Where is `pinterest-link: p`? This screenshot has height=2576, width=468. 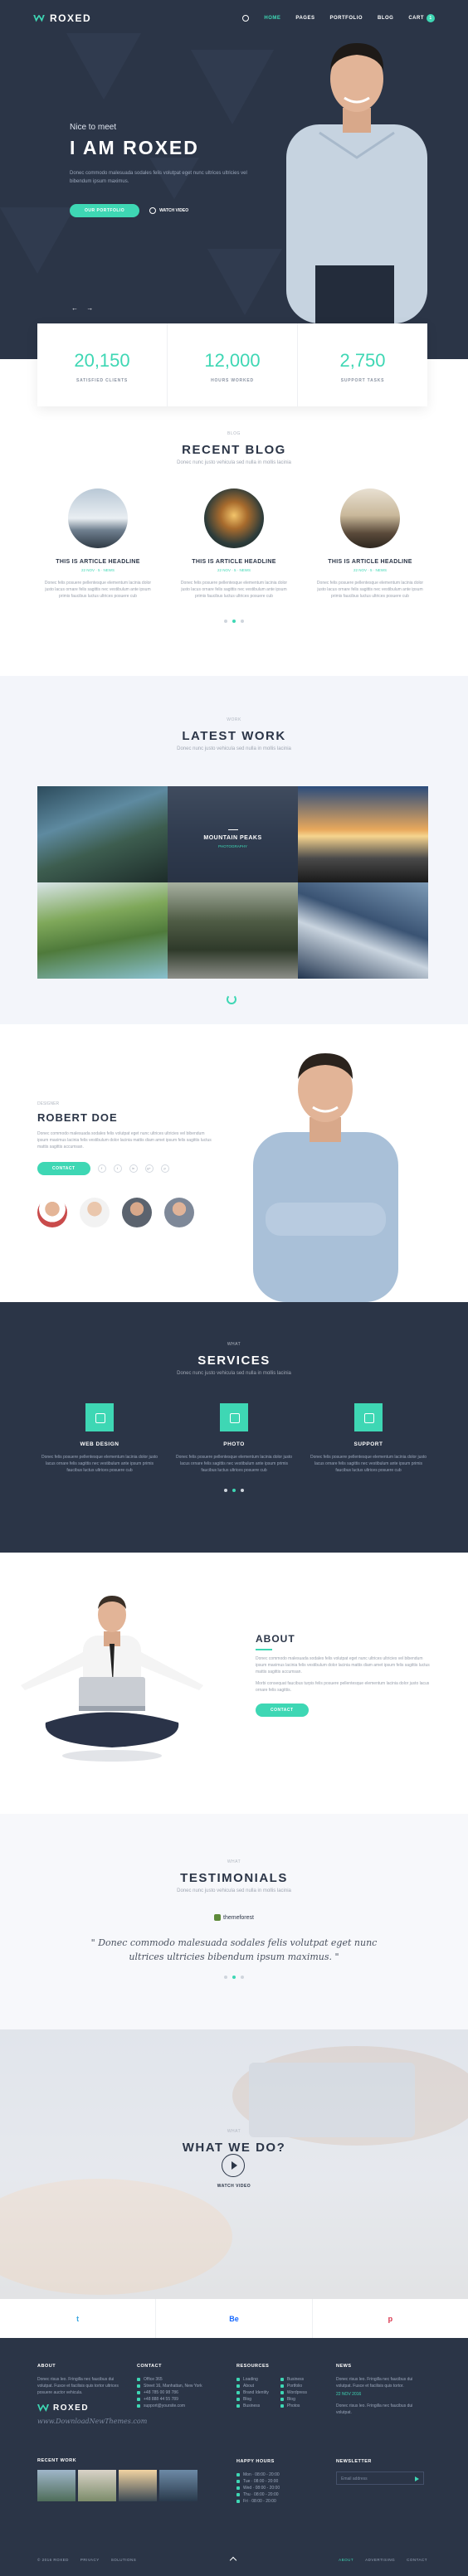 pinterest-link: p is located at coordinates (390, 2318).